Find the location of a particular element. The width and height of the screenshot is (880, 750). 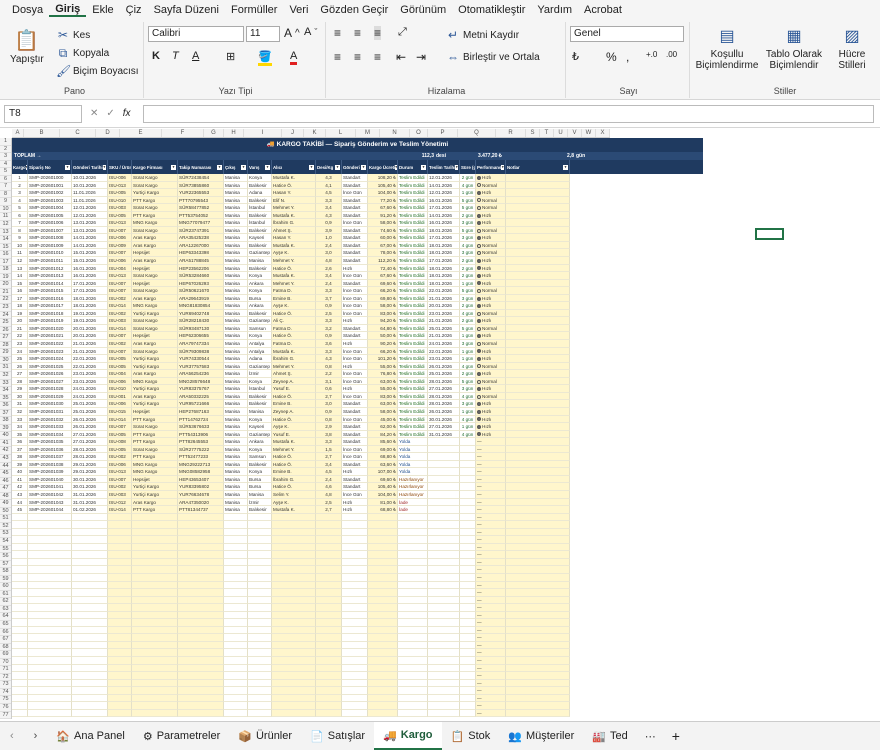

table-cell: 23.01.2026 is located at coordinates (90, 374).